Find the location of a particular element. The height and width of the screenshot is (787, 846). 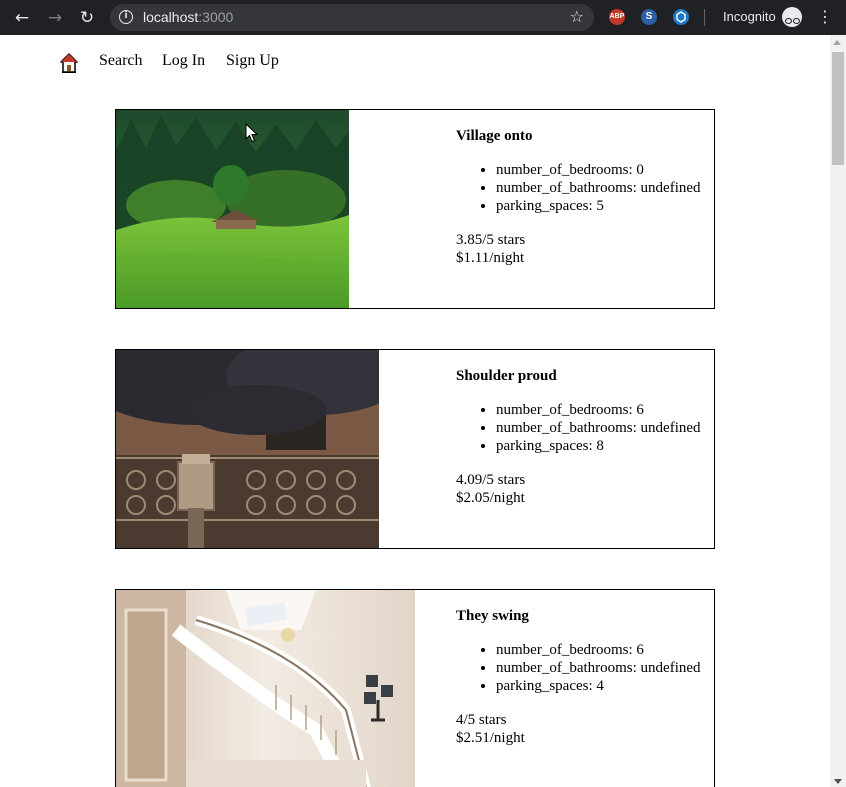

listing-parking: parking_spaces: 8 is located at coordinates (598, 446).